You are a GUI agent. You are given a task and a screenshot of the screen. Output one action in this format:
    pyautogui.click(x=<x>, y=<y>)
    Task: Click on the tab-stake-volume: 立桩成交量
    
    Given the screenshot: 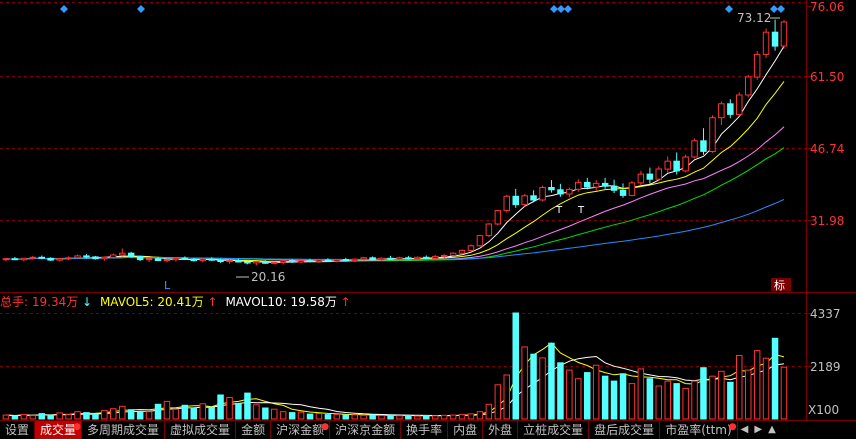 What is the action you would take?
    pyautogui.click(x=554, y=430)
    